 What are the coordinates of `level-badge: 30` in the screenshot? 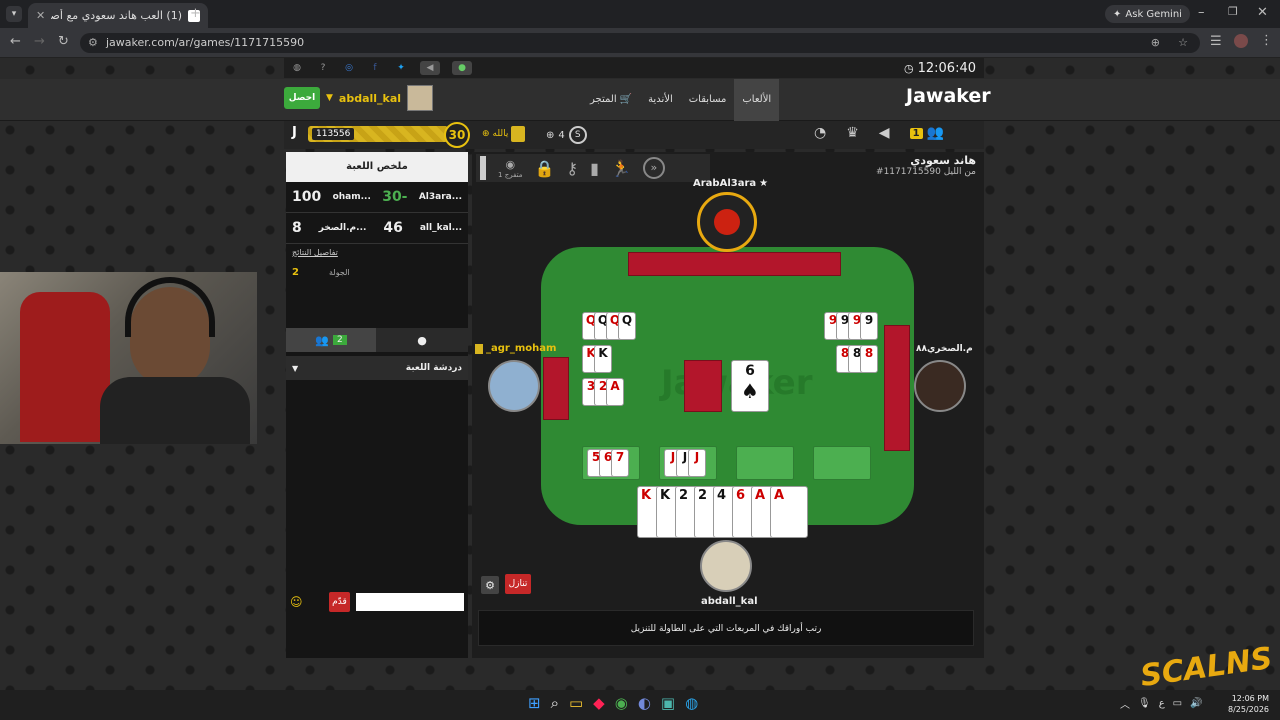 It's located at (457, 135).